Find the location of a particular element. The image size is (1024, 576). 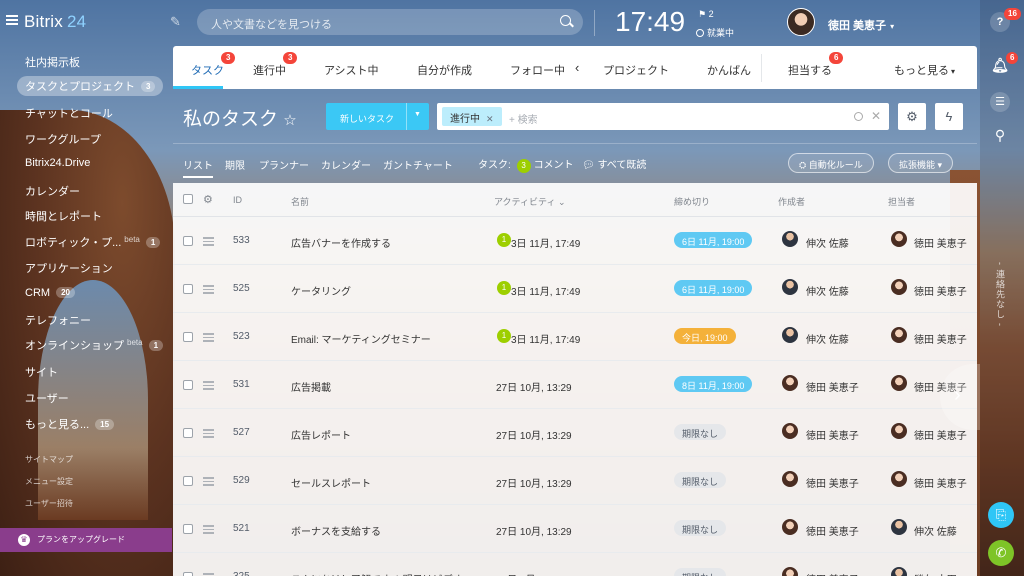

column-deadline: 締め切り is located at coordinates (692, 201).